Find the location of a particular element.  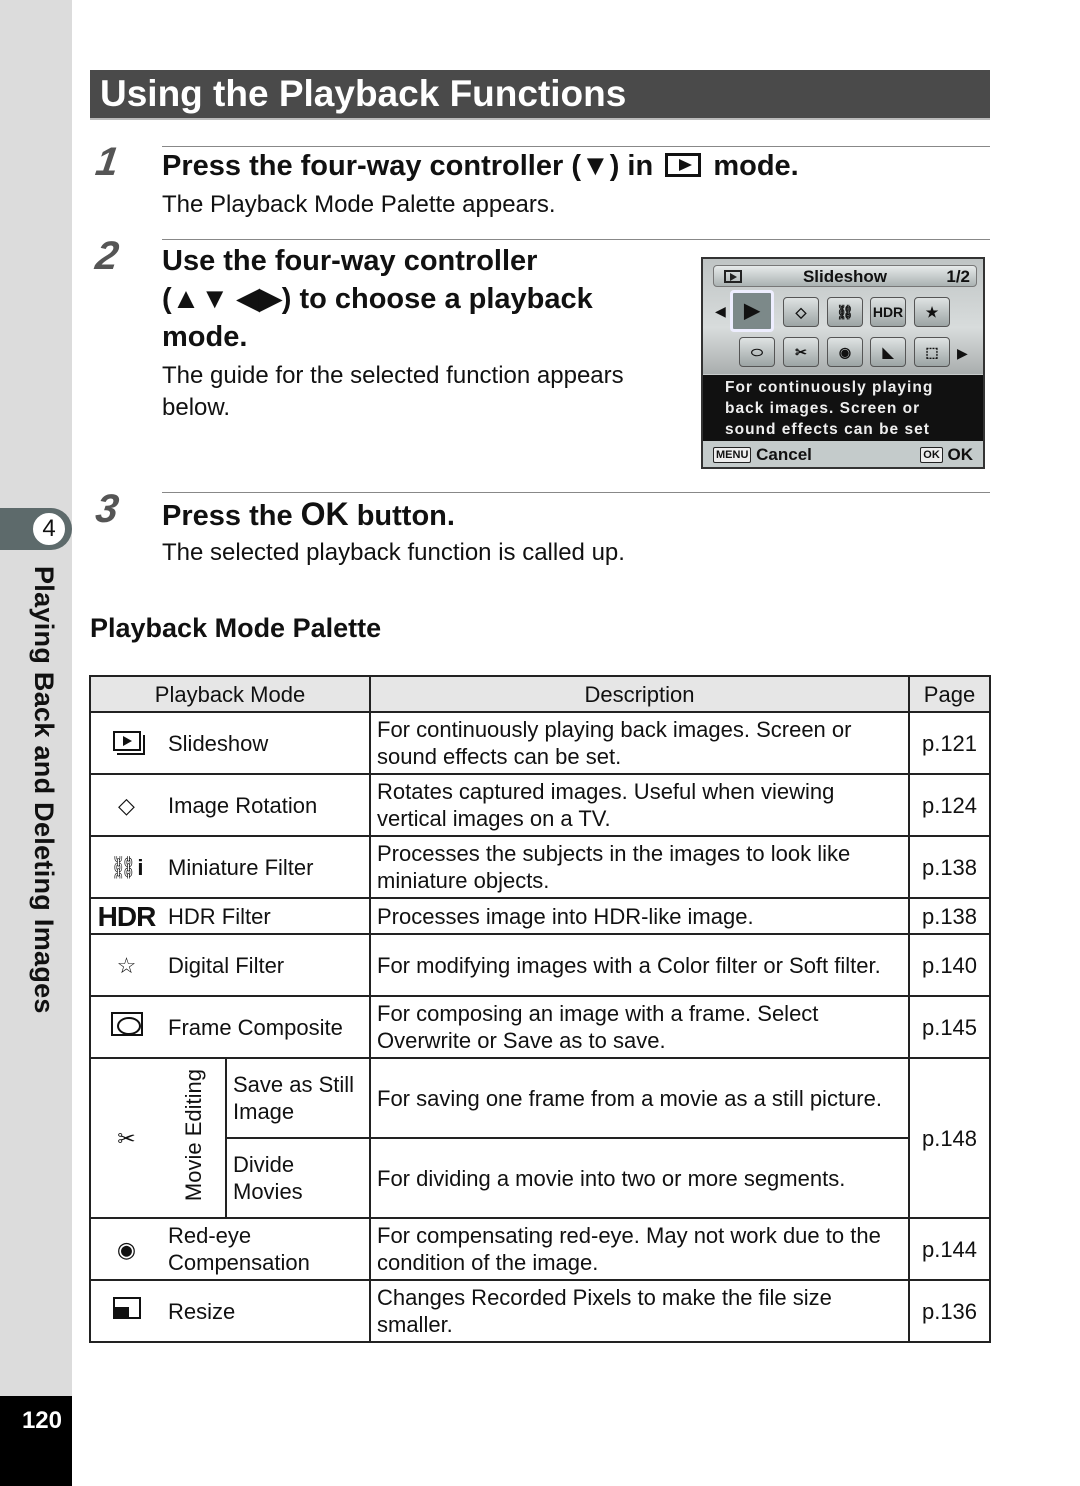

step-number-2: 2 is located at coordinates (107, 256).